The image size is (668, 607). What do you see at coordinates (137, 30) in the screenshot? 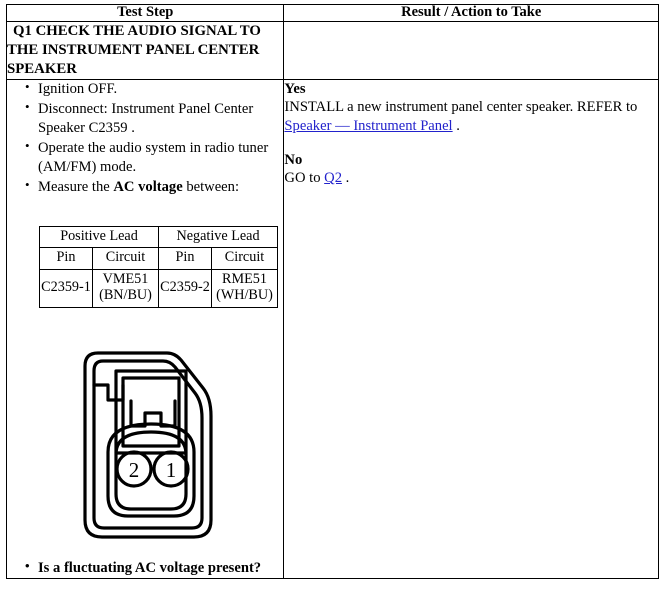
I see `q1-title-line-1: Q1 CHECK THE AUDIO SIGNAL TO` at bounding box center [137, 30].